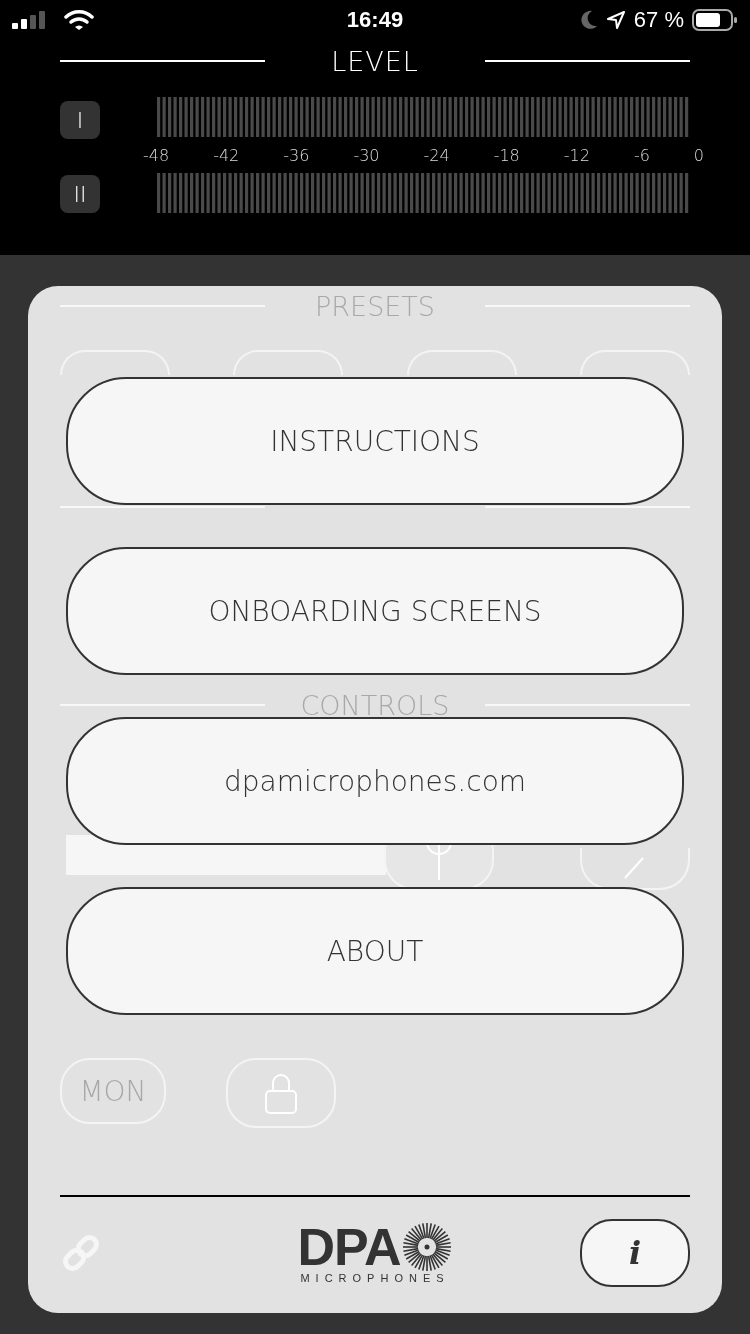 The width and height of the screenshot is (750, 1334). What do you see at coordinates (641, 155) in the screenshot?
I see `scale-label: -6` at bounding box center [641, 155].